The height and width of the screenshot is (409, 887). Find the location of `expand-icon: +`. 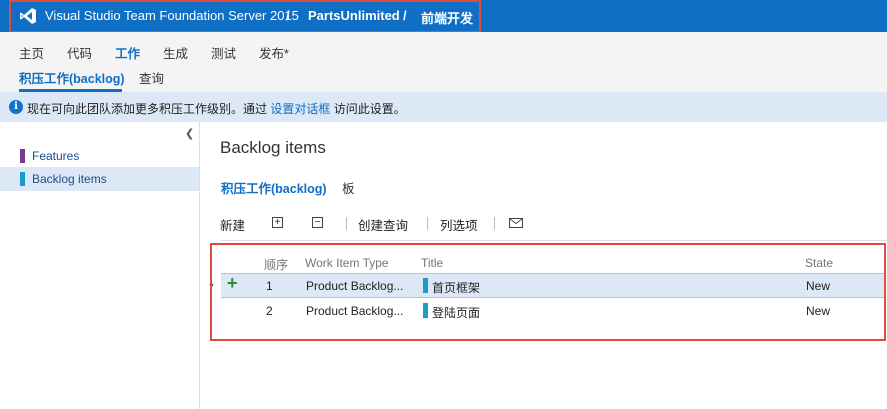

expand-icon: + is located at coordinates (277, 222).